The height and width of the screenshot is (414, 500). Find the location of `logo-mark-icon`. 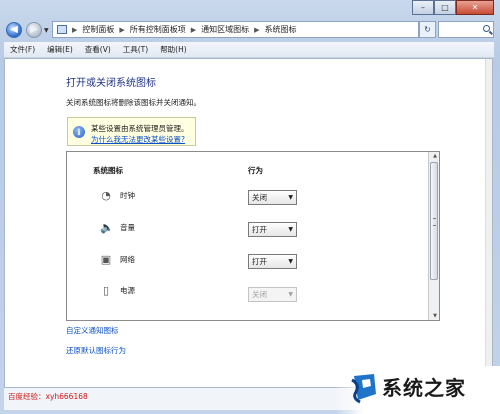

logo-mark-icon is located at coordinates (363, 389).